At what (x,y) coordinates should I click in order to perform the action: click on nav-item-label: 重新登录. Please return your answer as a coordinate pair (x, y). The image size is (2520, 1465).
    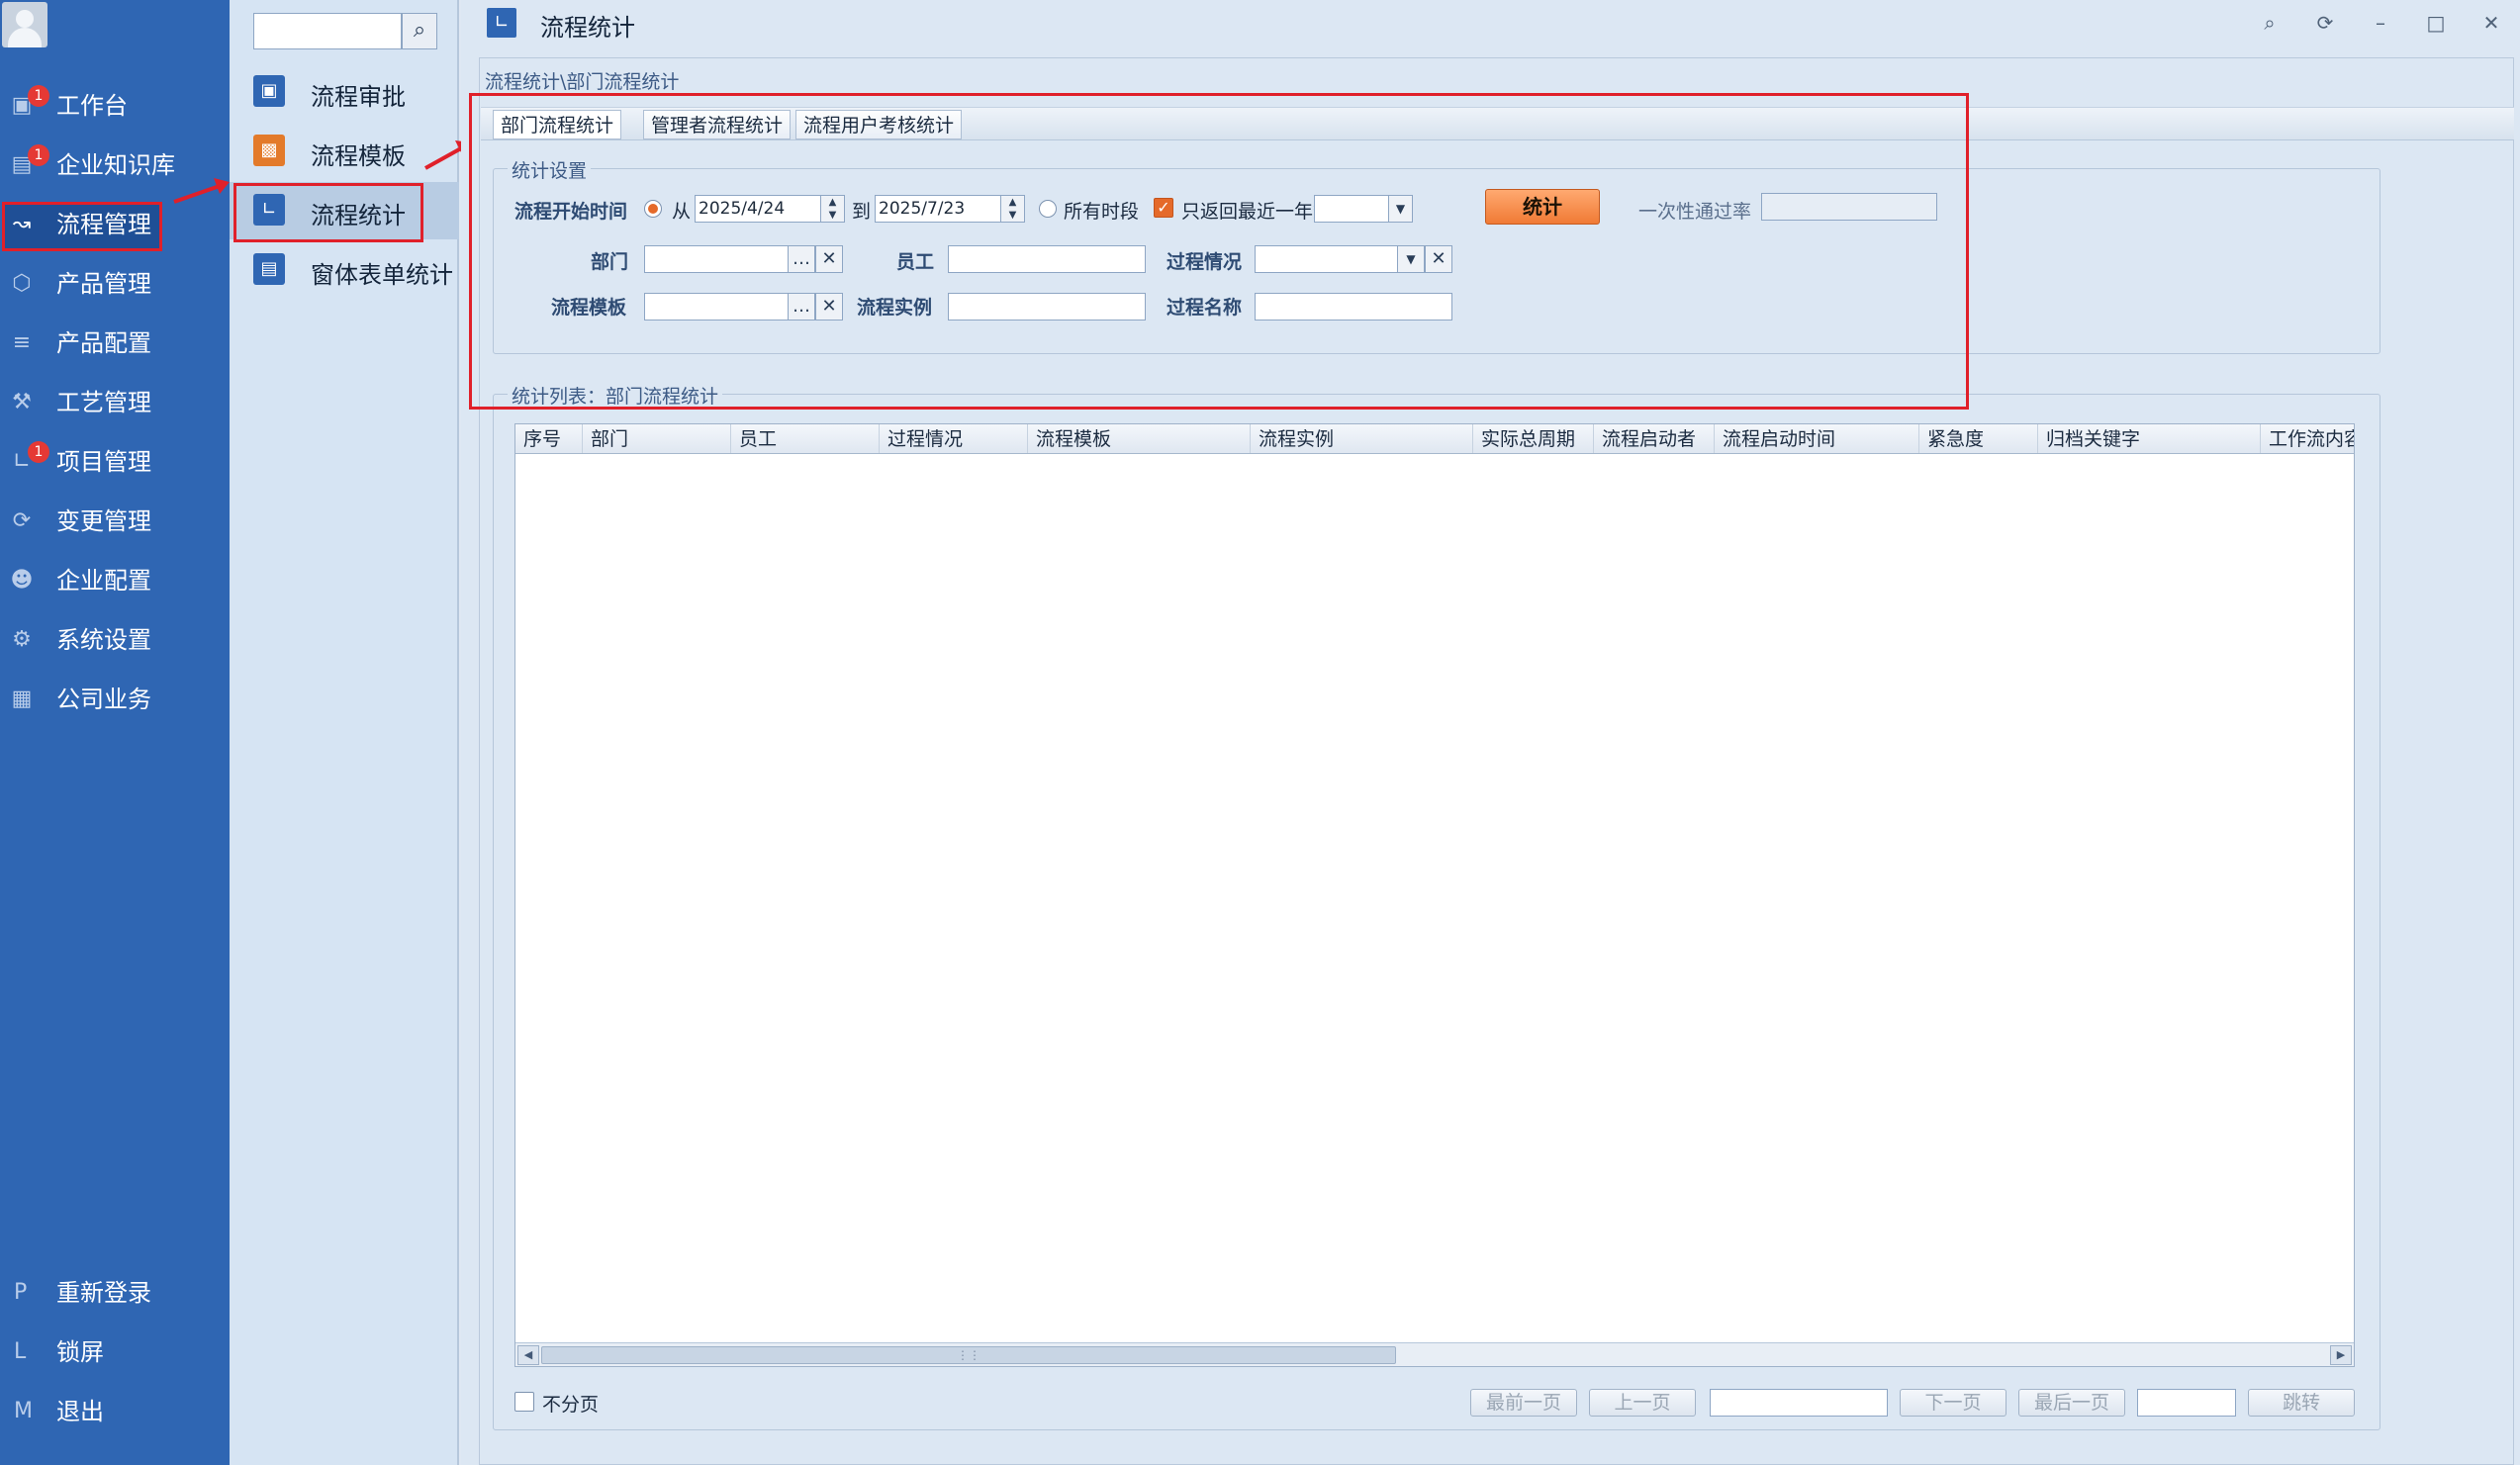
    Looking at the image, I should click on (103, 1293).